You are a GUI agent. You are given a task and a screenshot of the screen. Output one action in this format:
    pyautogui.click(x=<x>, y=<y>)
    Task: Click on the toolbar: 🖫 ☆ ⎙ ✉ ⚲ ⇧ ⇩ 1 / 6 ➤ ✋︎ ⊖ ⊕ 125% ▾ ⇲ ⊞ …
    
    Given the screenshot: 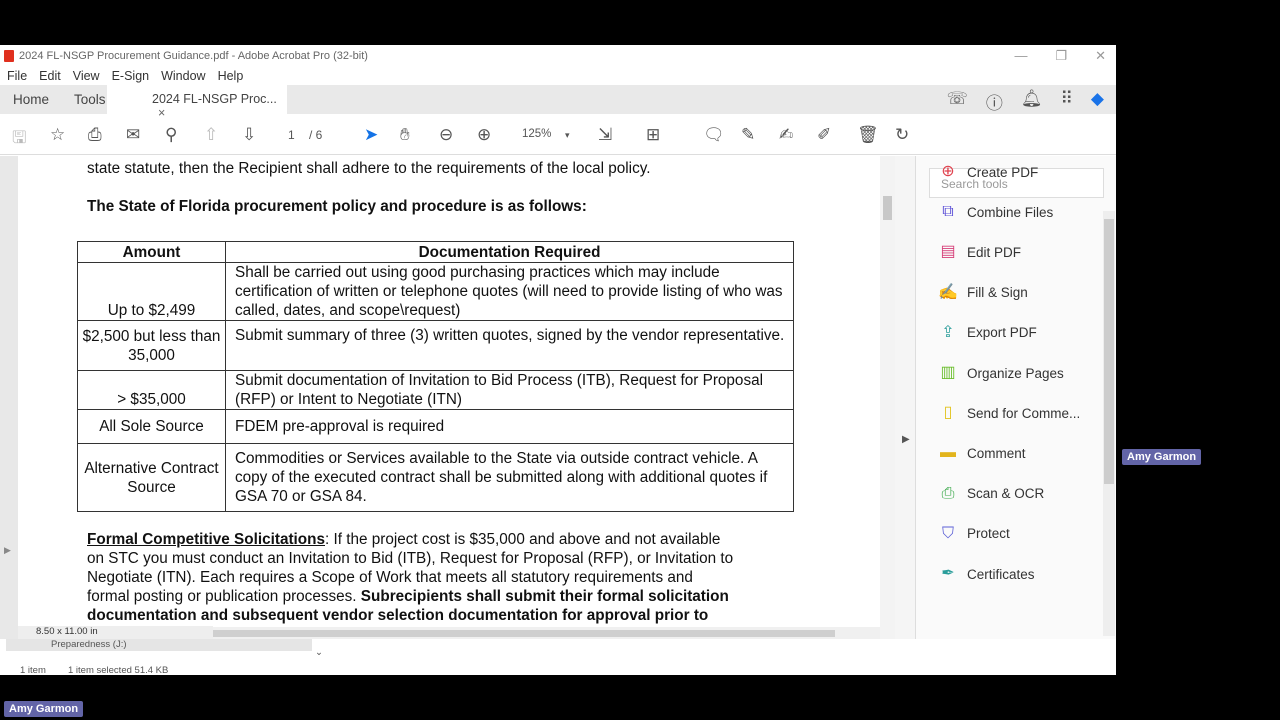 What is the action you would take?
    pyautogui.click(x=558, y=135)
    